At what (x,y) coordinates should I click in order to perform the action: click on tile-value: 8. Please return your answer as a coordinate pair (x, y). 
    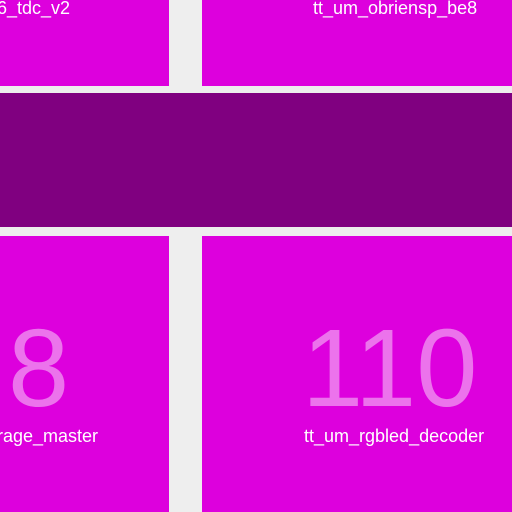
    Looking at the image, I should click on (39, 368).